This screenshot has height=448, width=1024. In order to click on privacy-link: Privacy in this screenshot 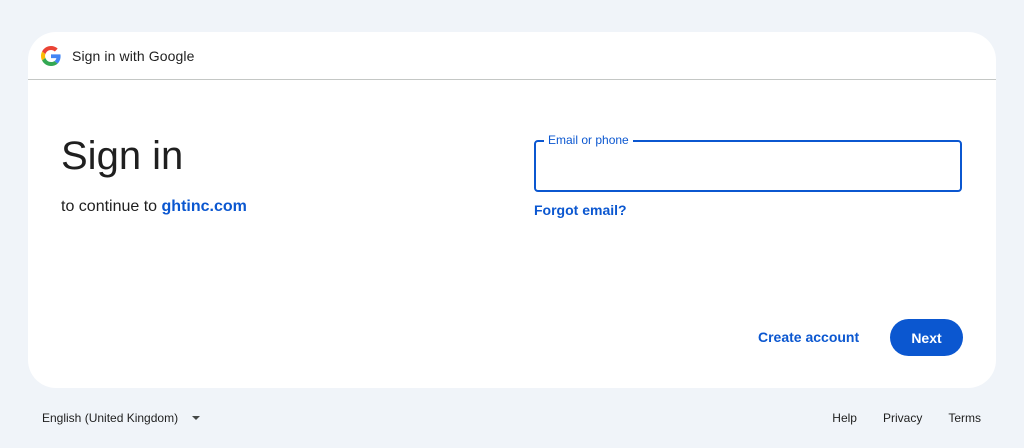, I will do `click(902, 418)`.